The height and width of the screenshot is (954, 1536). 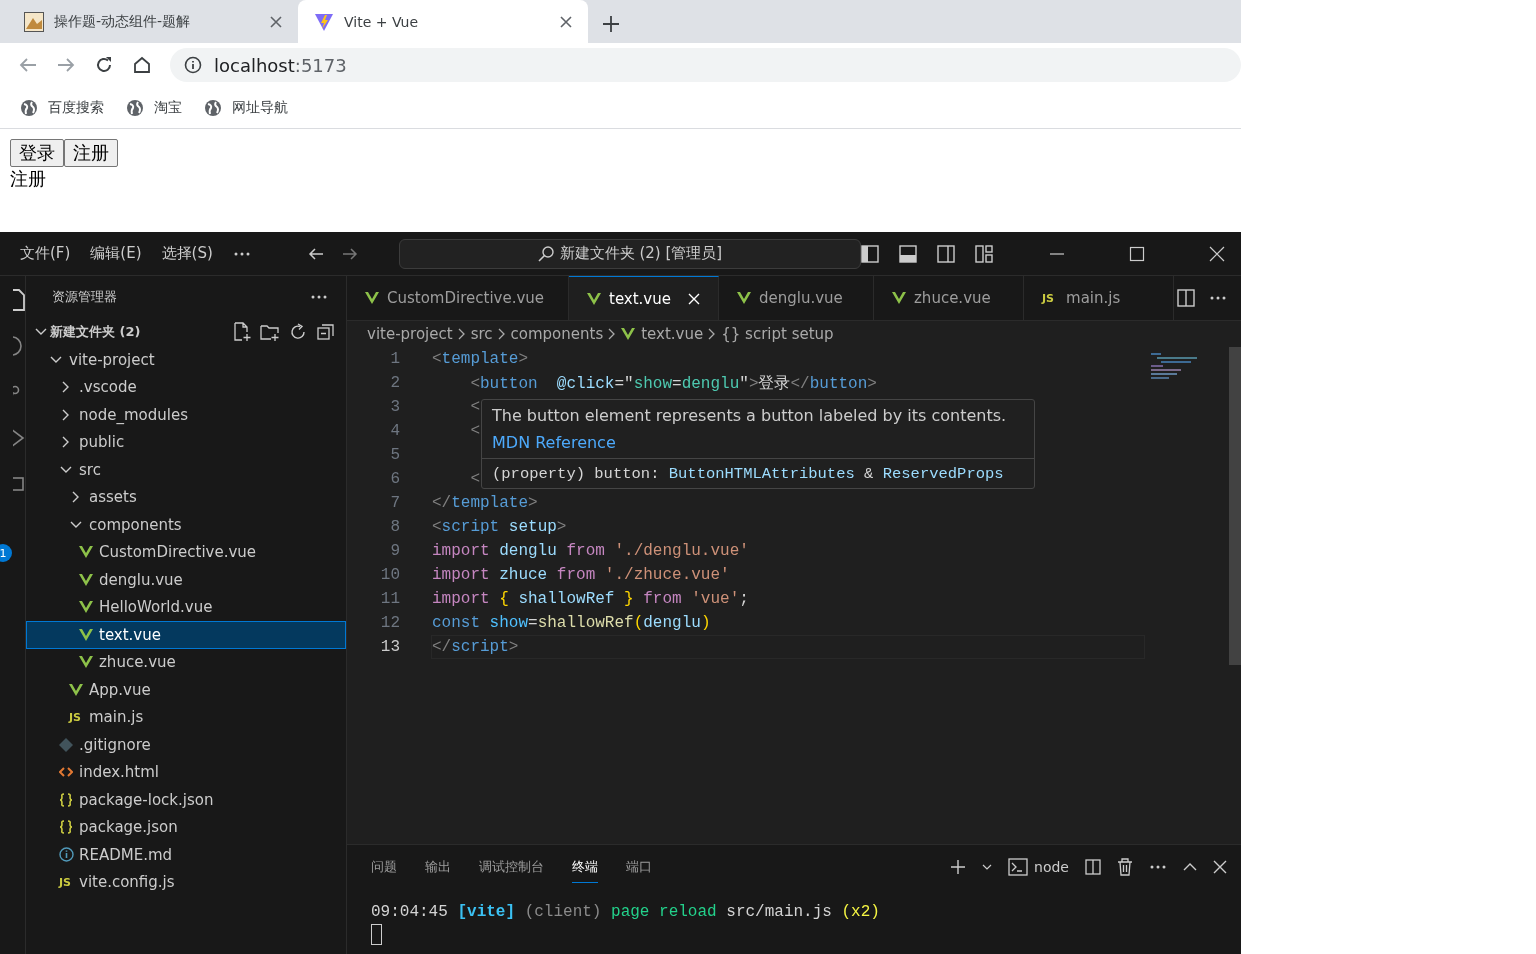 What do you see at coordinates (758, 441) in the screenshot?
I see `mdn-link: MDN Reference` at bounding box center [758, 441].